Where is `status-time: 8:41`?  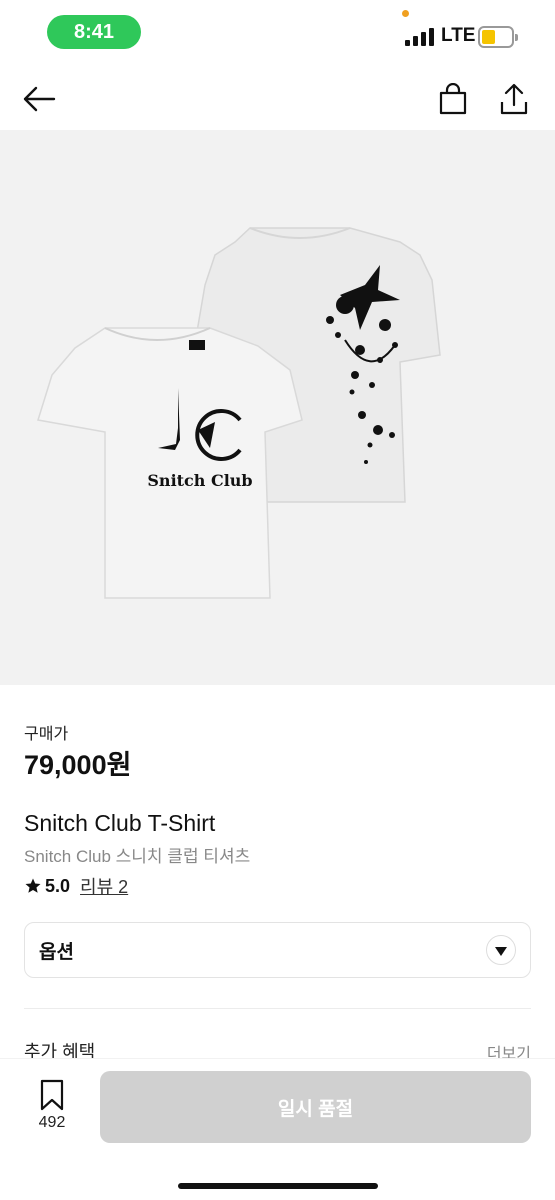
status-time: 8:41 is located at coordinates (94, 32).